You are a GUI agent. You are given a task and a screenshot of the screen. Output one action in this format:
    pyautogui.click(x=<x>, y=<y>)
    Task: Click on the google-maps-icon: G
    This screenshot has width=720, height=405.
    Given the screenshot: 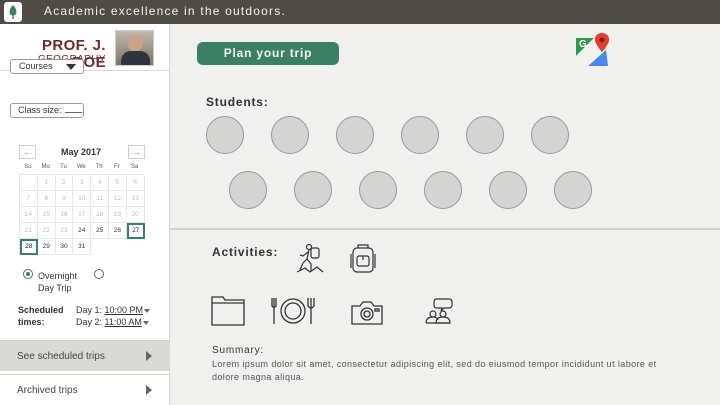 What is the action you would take?
    pyautogui.click(x=593, y=50)
    